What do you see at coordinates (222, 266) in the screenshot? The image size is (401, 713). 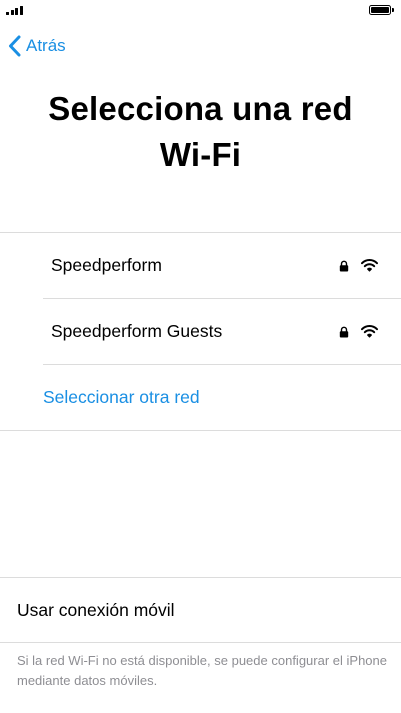 I see `network-row-speedperform: Speedperform` at bounding box center [222, 266].